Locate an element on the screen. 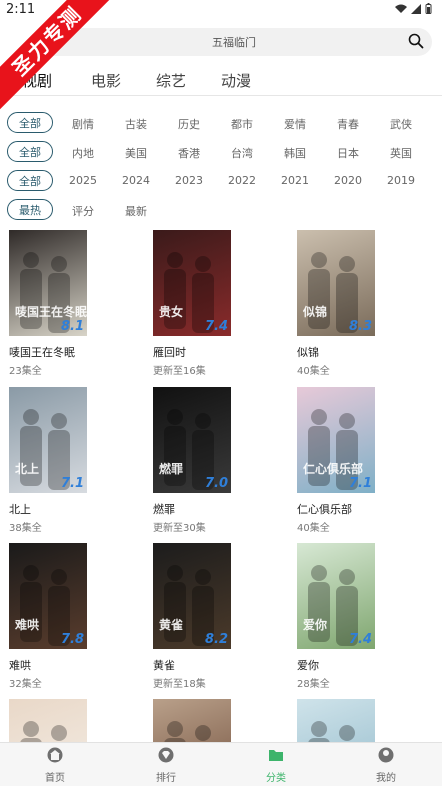  search-bar: 五福临门 is located at coordinates (234, 42).